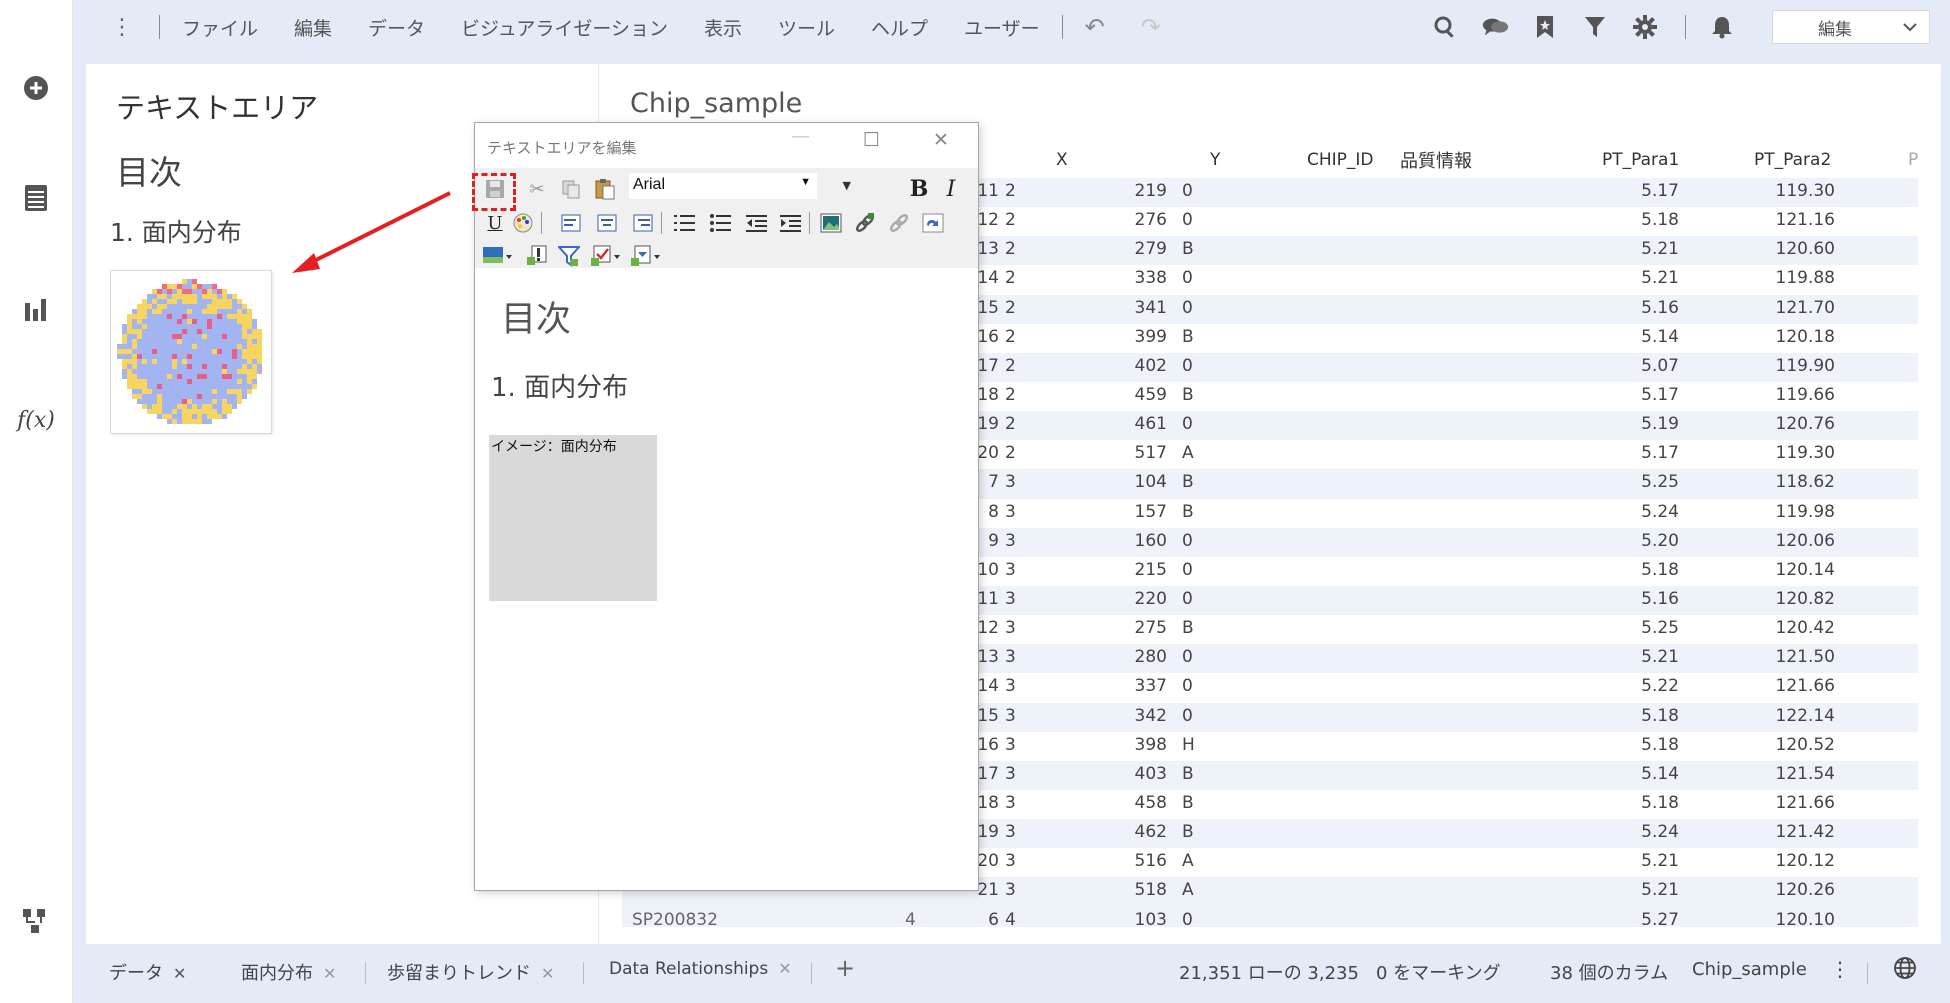 The width and height of the screenshot is (1950, 1003). I want to click on cell-y: 9, so click(993, 540).